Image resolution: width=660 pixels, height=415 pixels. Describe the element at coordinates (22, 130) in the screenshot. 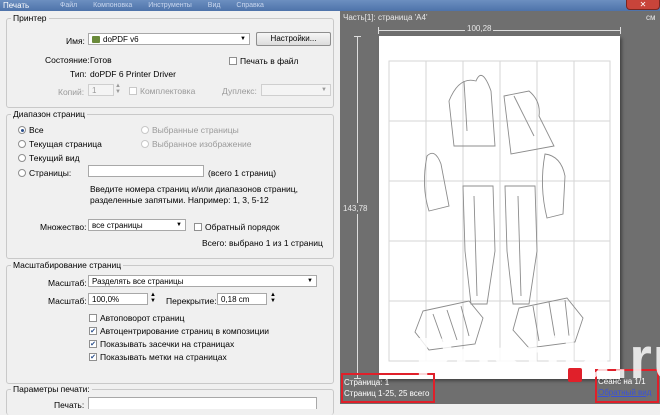

I see `range-all-radio` at that location.